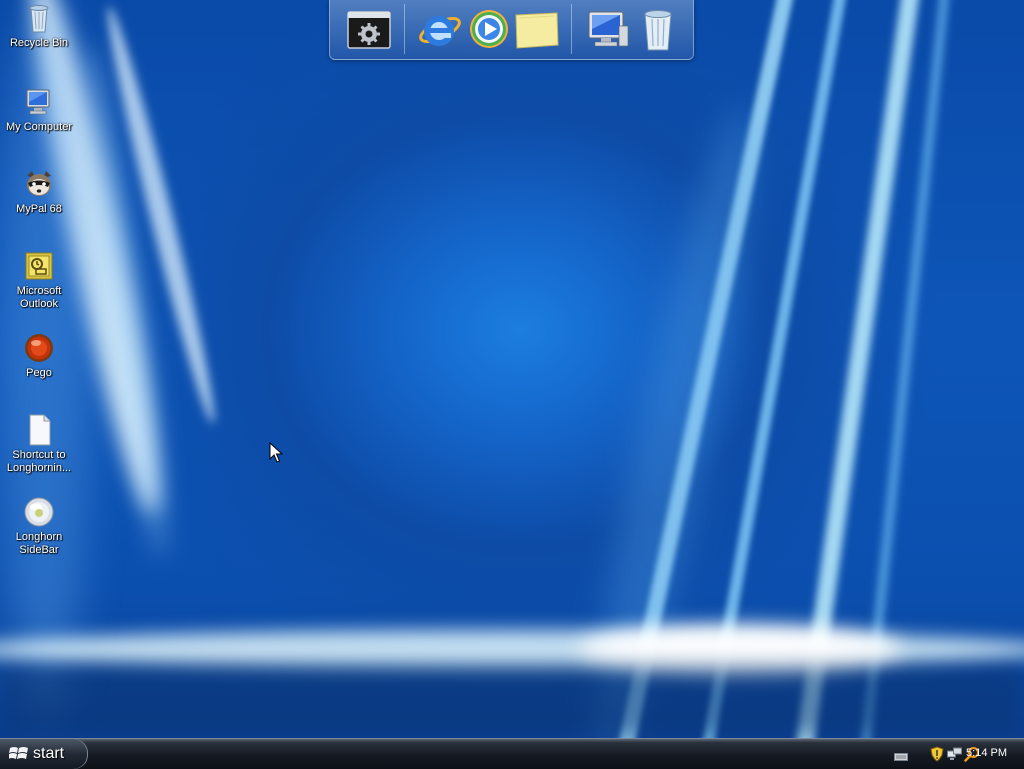  What do you see at coordinates (39, 43) in the screenshot?
I see `desktop-icon-label: Recycle Bin` at bounding box center [39, 43].